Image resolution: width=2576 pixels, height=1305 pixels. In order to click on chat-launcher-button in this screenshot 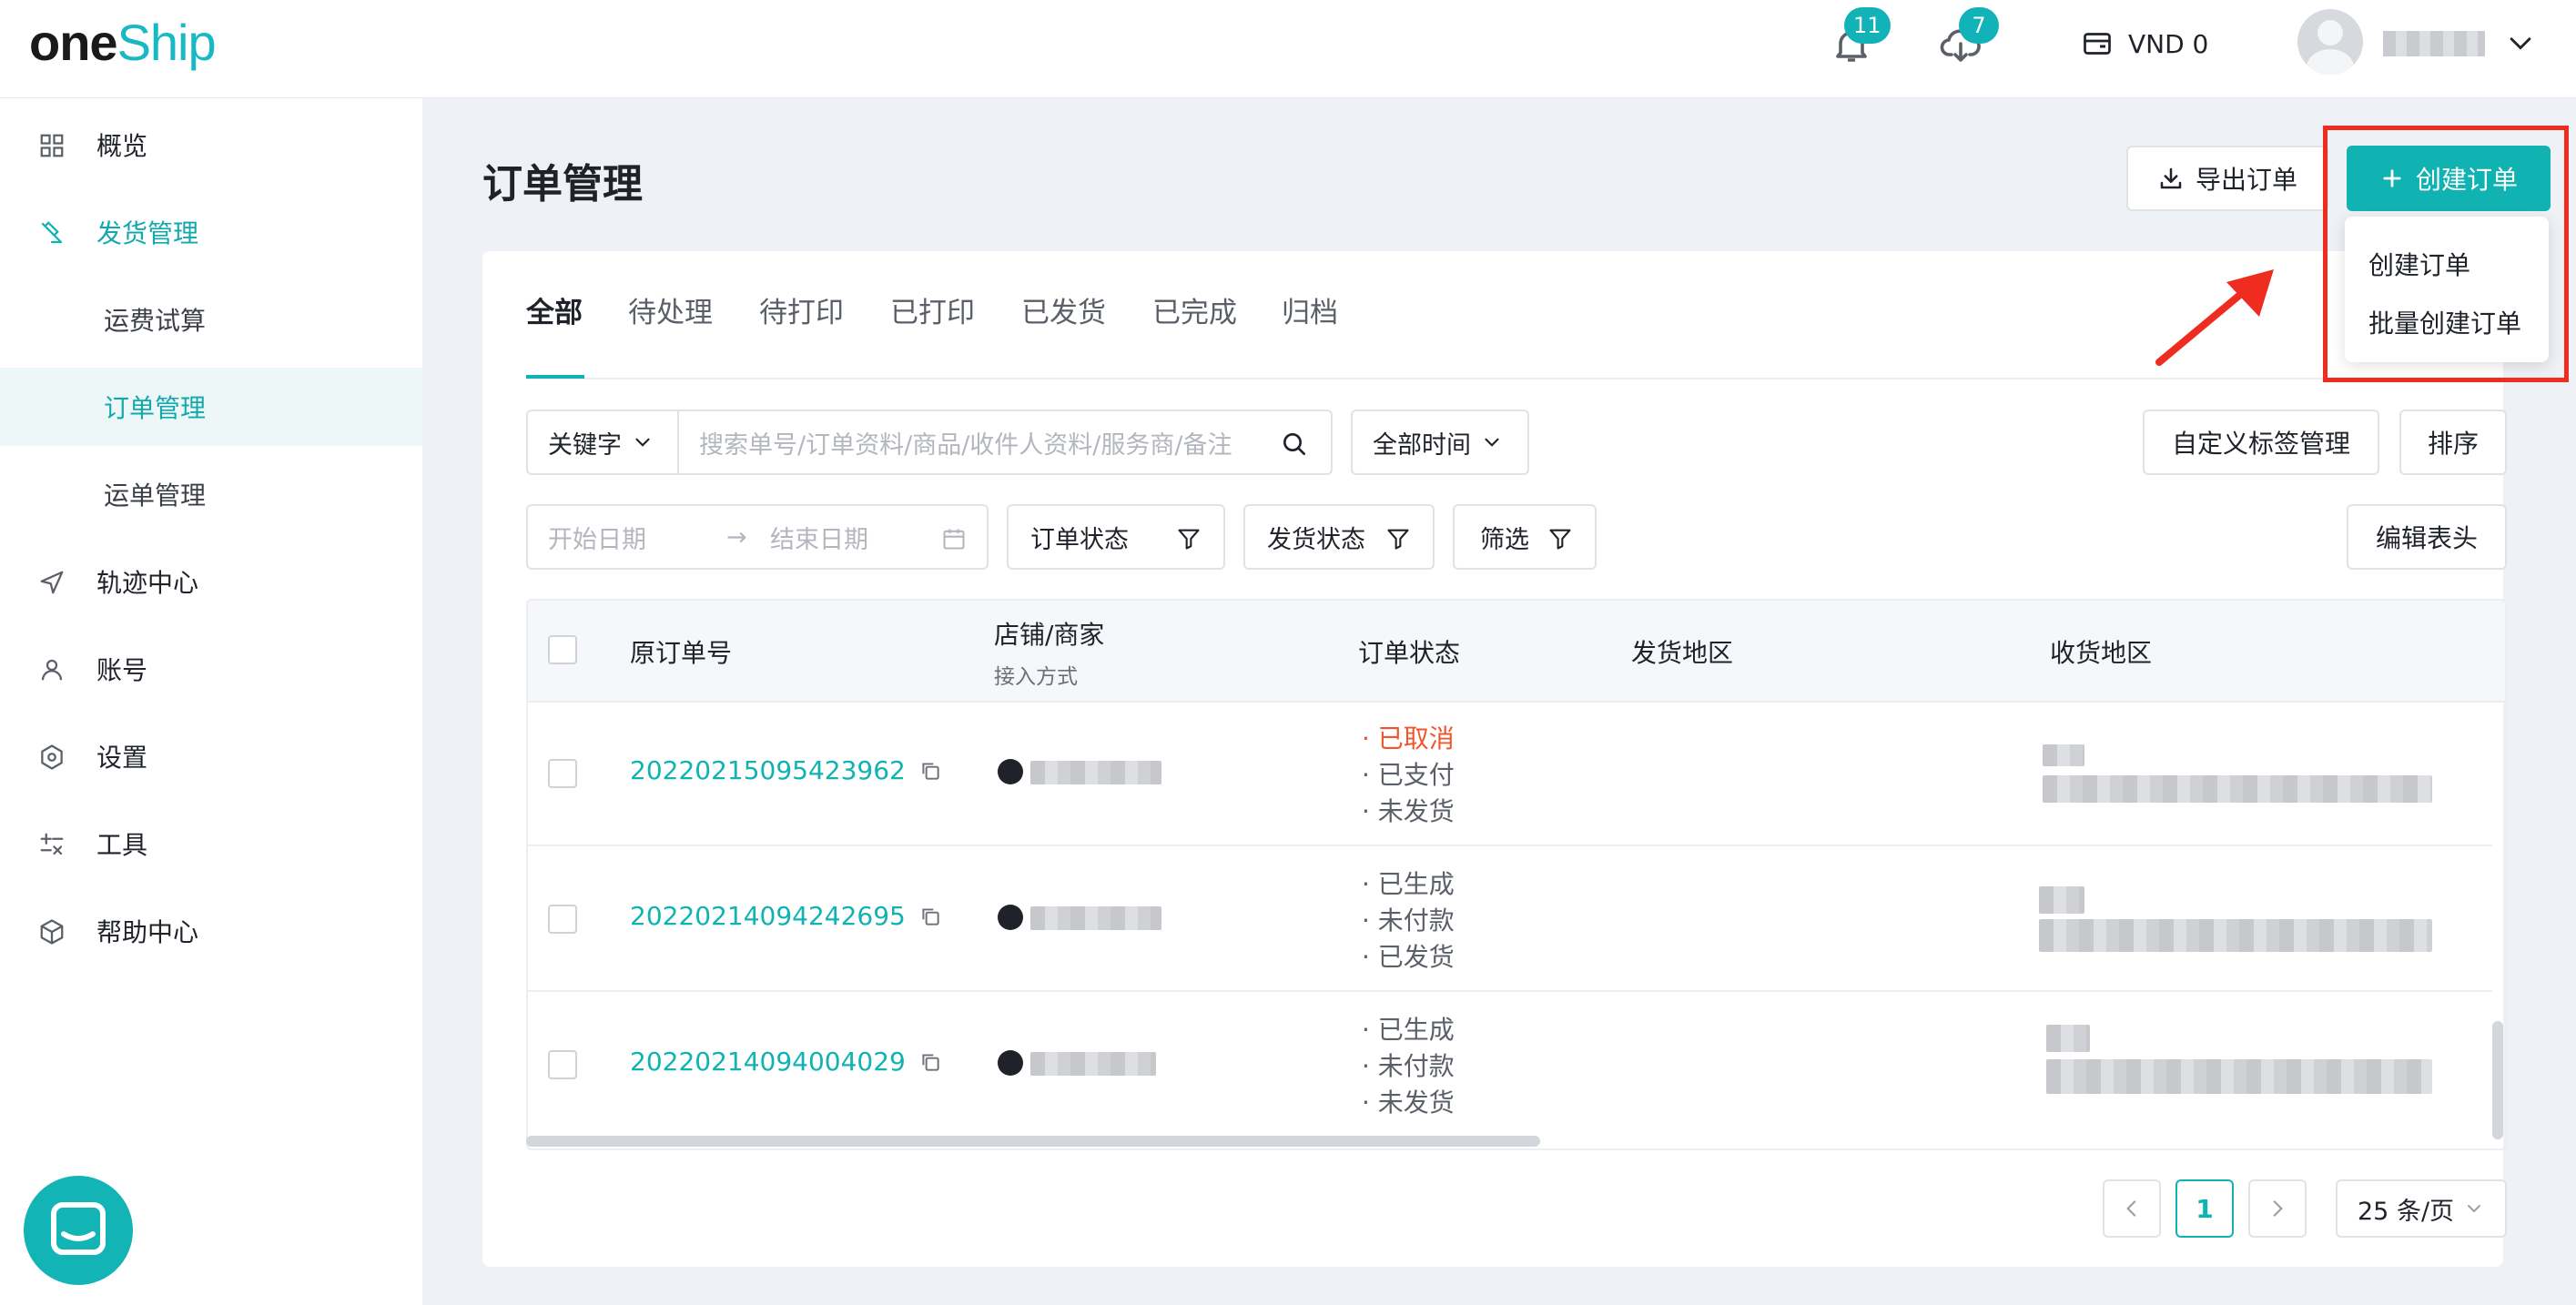, I will do `click(78, 1230)`.